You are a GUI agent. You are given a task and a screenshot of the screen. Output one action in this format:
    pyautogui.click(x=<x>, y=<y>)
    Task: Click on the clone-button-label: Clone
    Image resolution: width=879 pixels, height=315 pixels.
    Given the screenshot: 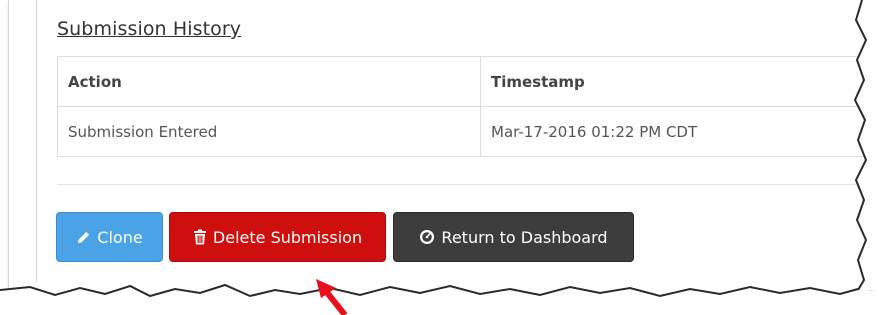 What is the action you would take?
    pyautogui.click(x=120, y=237)
    